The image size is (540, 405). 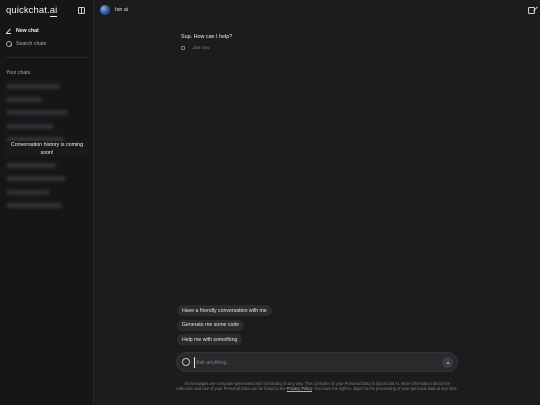 What do you see at coordinates (207, 37) in the screenshot?
I see `bot-message: Sup. How can I help?` at bounding box center [207, 37].